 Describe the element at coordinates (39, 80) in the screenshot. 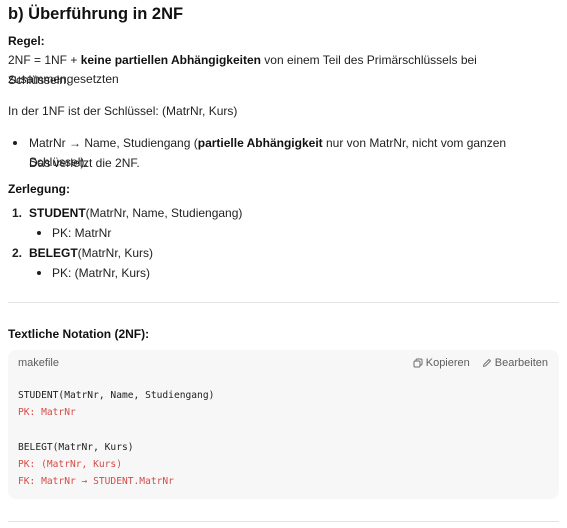

I see `rule-text-line2: Schlüsseln.` at that location.